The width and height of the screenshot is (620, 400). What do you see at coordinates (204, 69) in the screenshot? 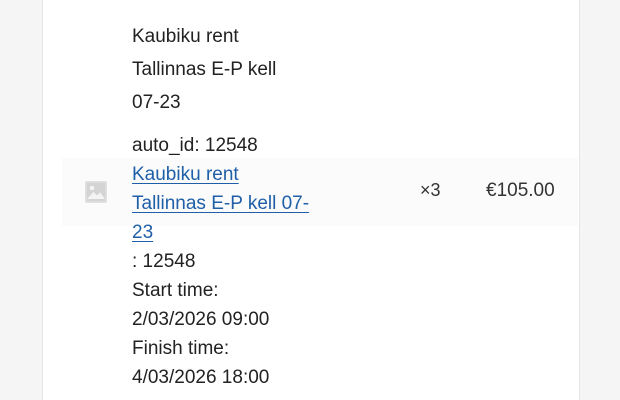
I see `item-title: Kaubiku rent Tallinnas E-P kell 07-23` at bounding box center [204, 69].